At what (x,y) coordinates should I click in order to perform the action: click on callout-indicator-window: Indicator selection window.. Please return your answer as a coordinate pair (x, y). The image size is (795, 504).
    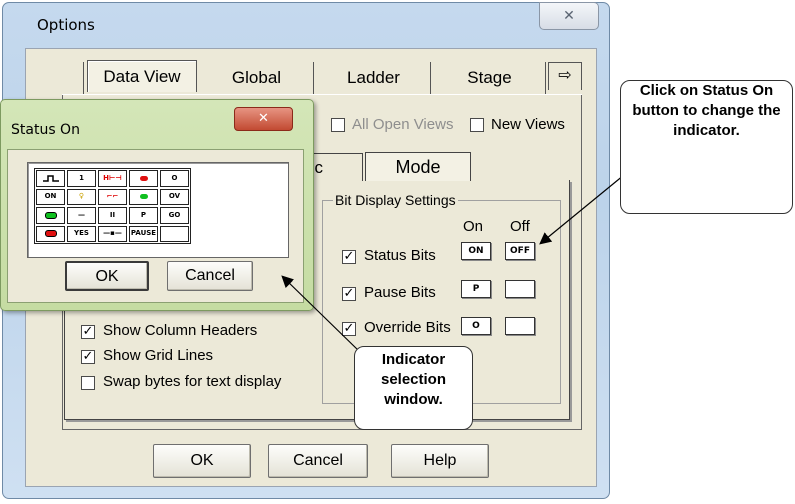
    Looking at the image, I should click on (413, 388).